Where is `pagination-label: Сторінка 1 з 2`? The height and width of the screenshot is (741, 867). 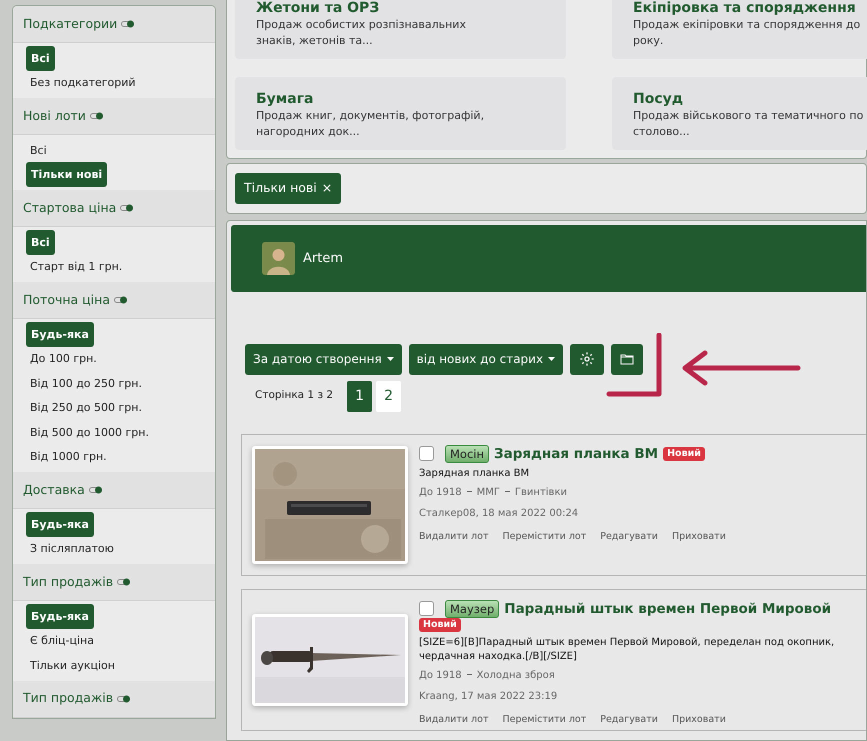 pagination-label: Сторінка 1 з 2 is located at coordinates (294, 396).